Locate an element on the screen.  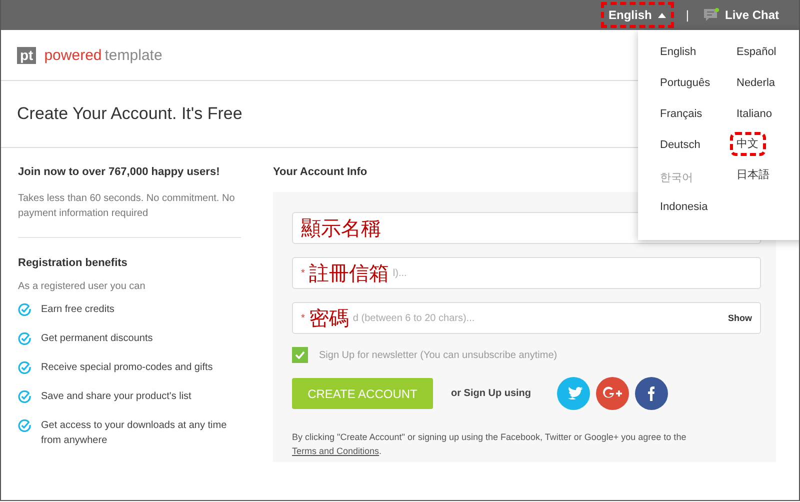
language-option: 中文 is located at coordinates (748, 144).